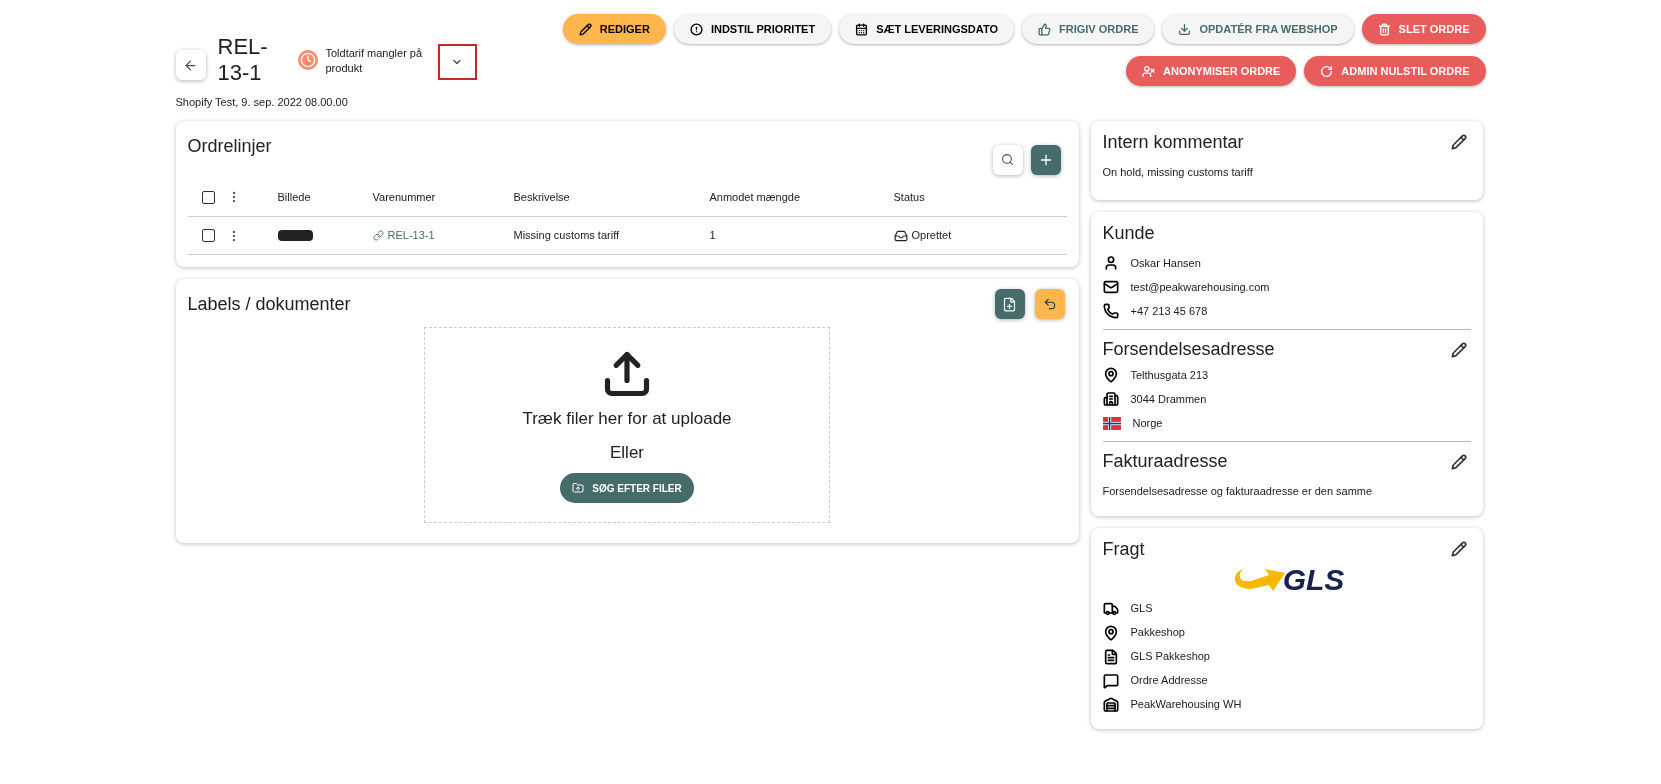 This screenshot has width=1661, height=784. Describe the element at coordinates (1165, 263) in the screenshot. I see `customer-name: Oskar Hansen` at that location.